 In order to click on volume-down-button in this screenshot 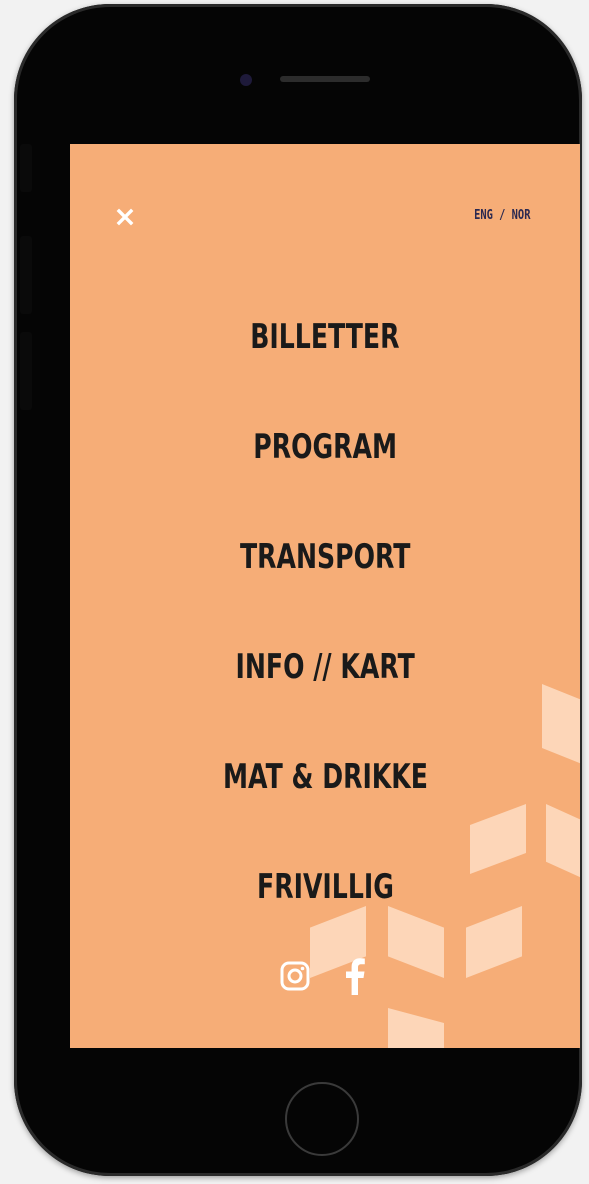, I will do `click(26, 371)`.